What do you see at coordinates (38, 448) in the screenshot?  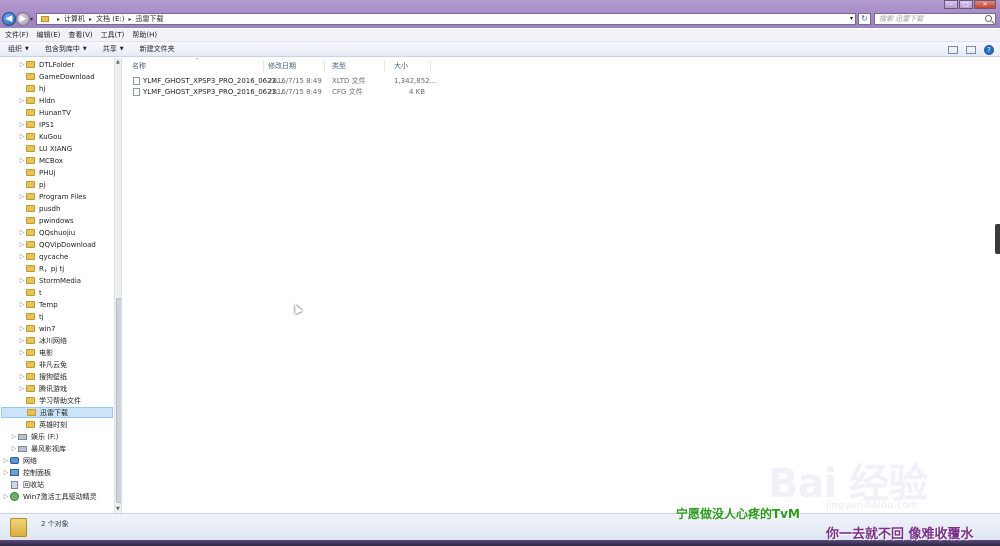 I see `nav-item: ▷ 暴风影视库` at bounding box center [38, 448].